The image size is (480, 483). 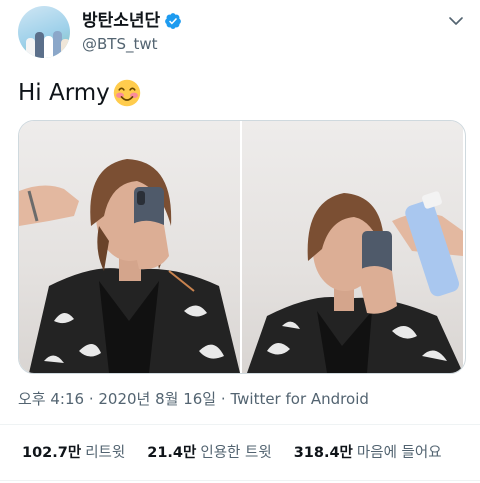 I want to click on likes-count: 318.4만, so click(x=323, y=453).